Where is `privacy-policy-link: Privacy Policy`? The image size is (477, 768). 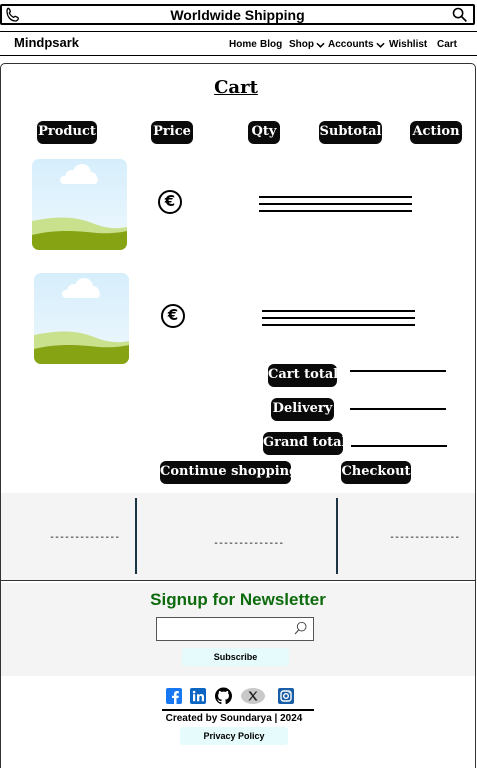 privacy-policy-link: Privacy Policy is located at coordinates (234, 736).